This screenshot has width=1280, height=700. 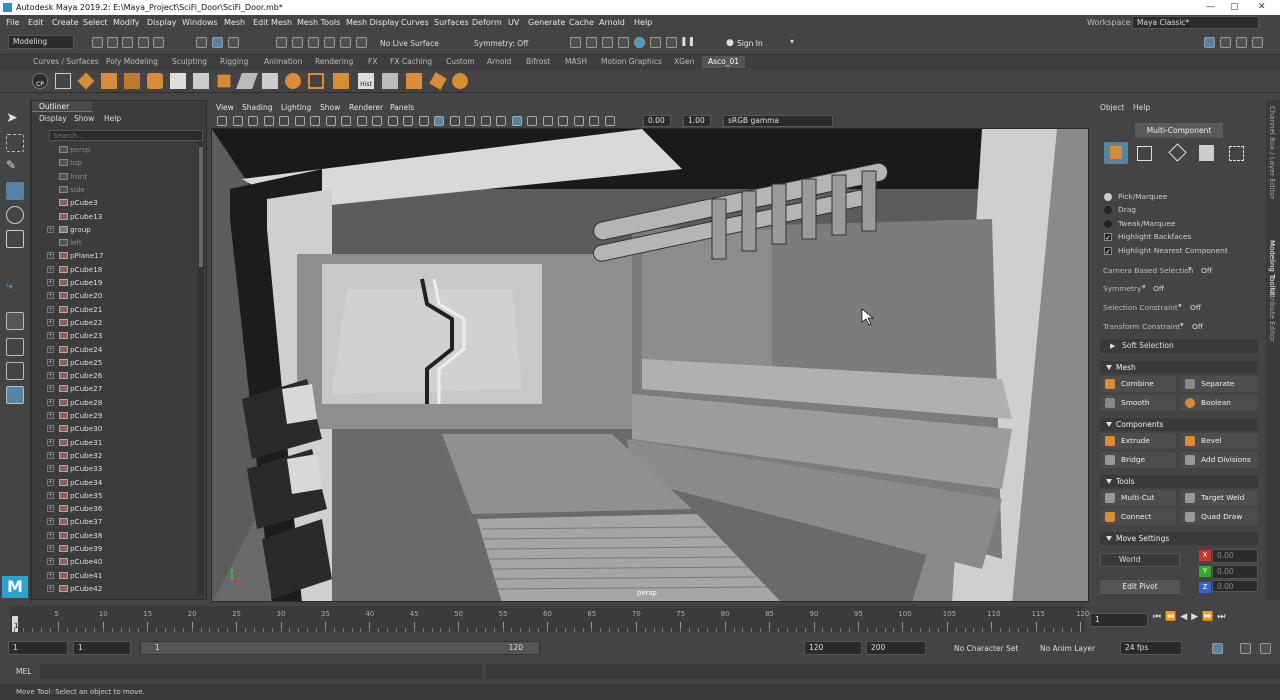 What do you see at coordinates (36, 22) in the screenshot?
I see `menu-edit: Edit` at bounding box center [36, 22].